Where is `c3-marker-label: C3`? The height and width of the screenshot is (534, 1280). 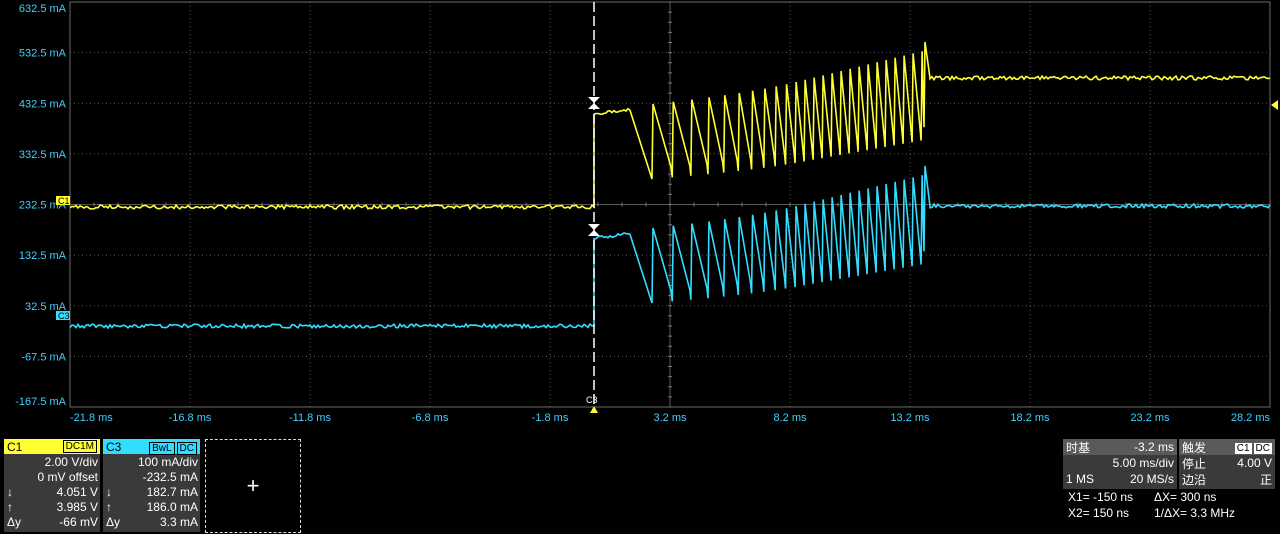 c3-marker-label: C3 is located at coordinates (64, 316).